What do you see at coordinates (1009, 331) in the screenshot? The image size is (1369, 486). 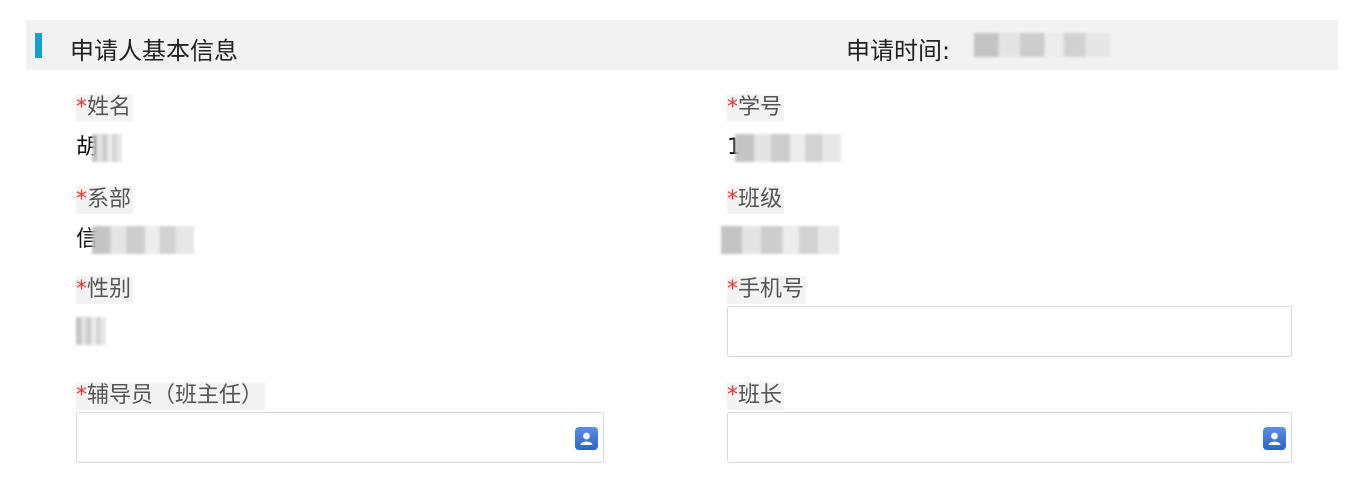 I see `phone-input` at bounding box center [1009, 331].